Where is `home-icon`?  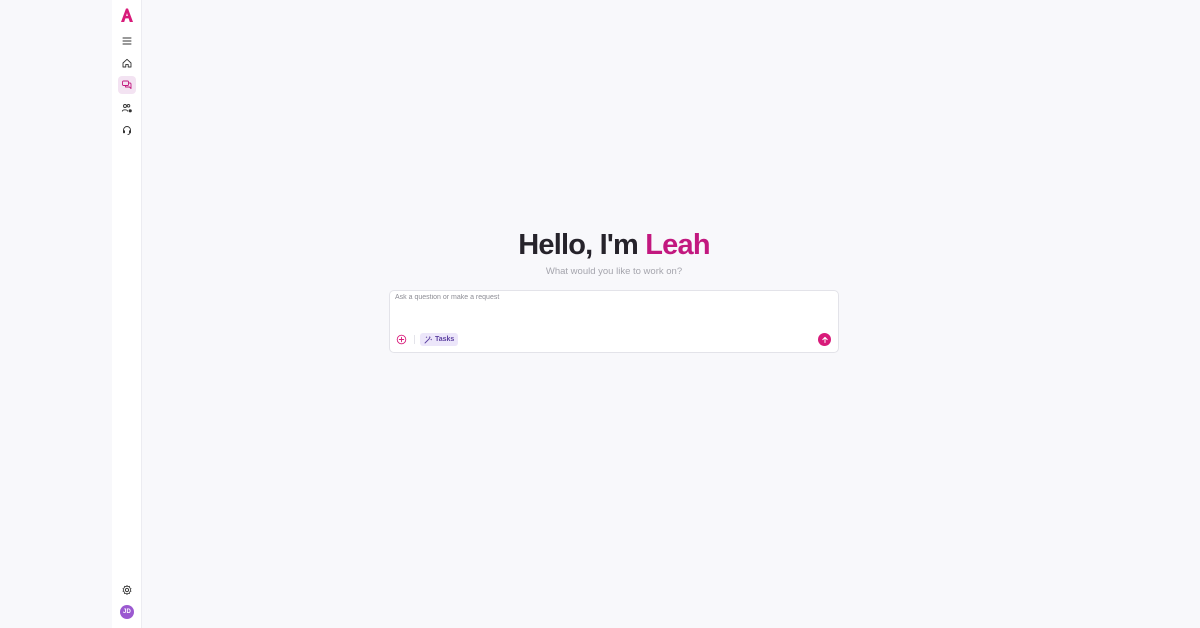
home-icon is located at coordinates (127, 63).